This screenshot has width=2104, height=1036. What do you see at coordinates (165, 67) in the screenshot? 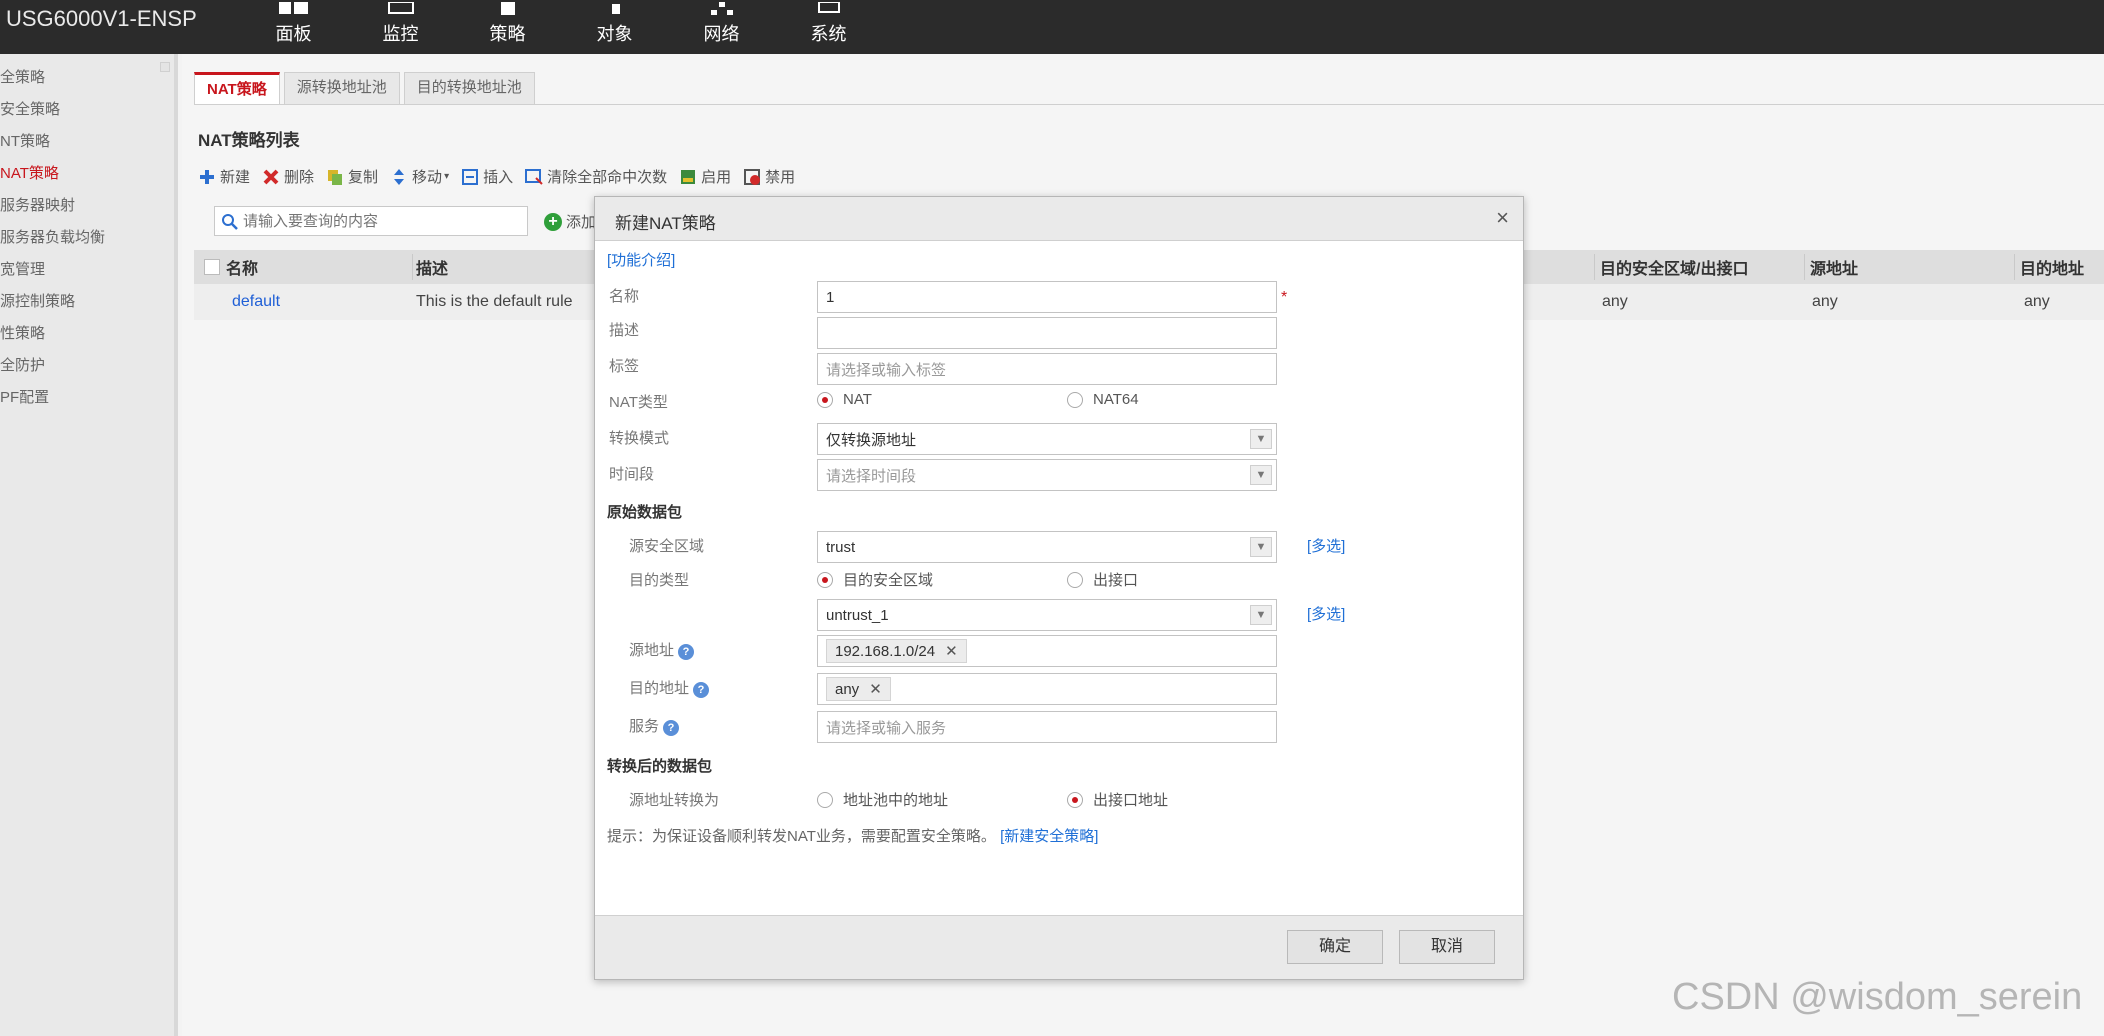
I see `sidebar-collapse-handle` at bounding box center [165, 67].